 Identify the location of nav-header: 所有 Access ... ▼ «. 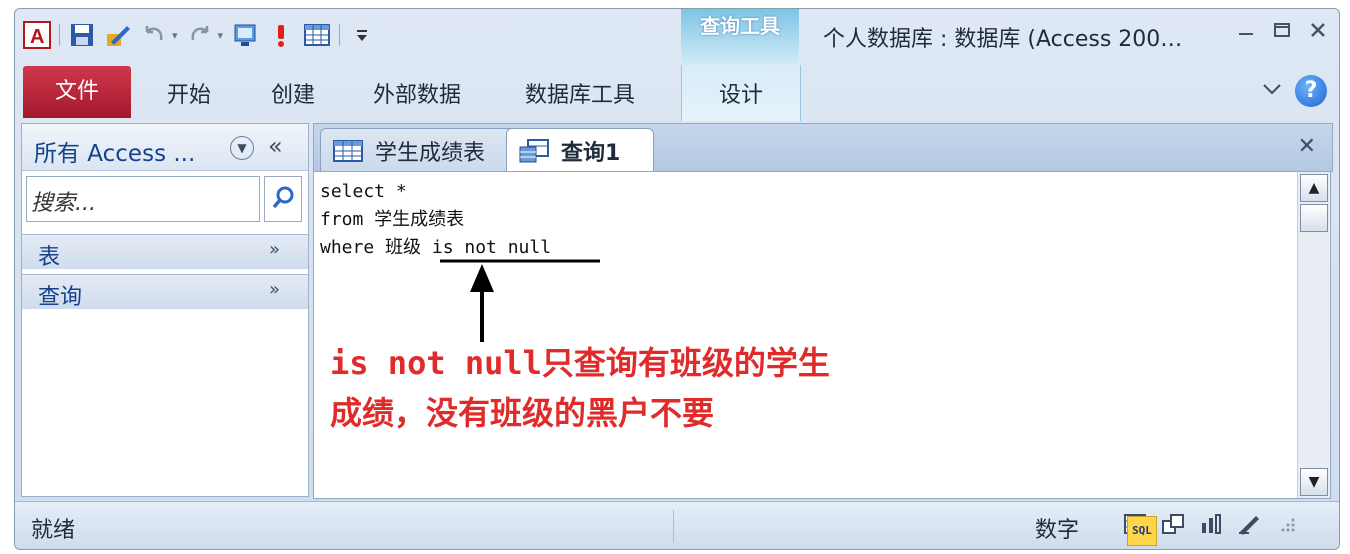
(165, 147).